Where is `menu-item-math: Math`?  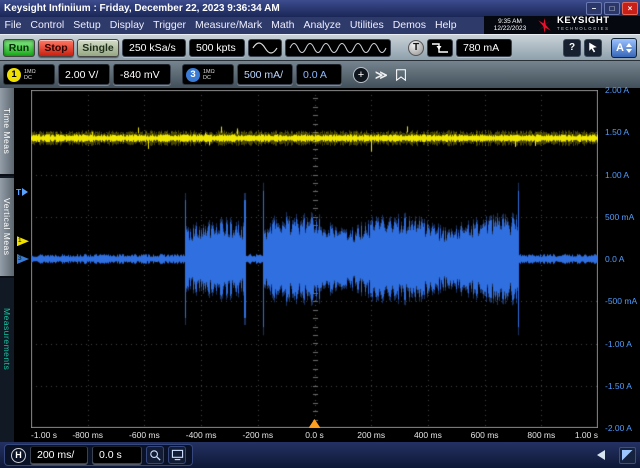
menu-item-math: Math is located at coordinates (283, 25).